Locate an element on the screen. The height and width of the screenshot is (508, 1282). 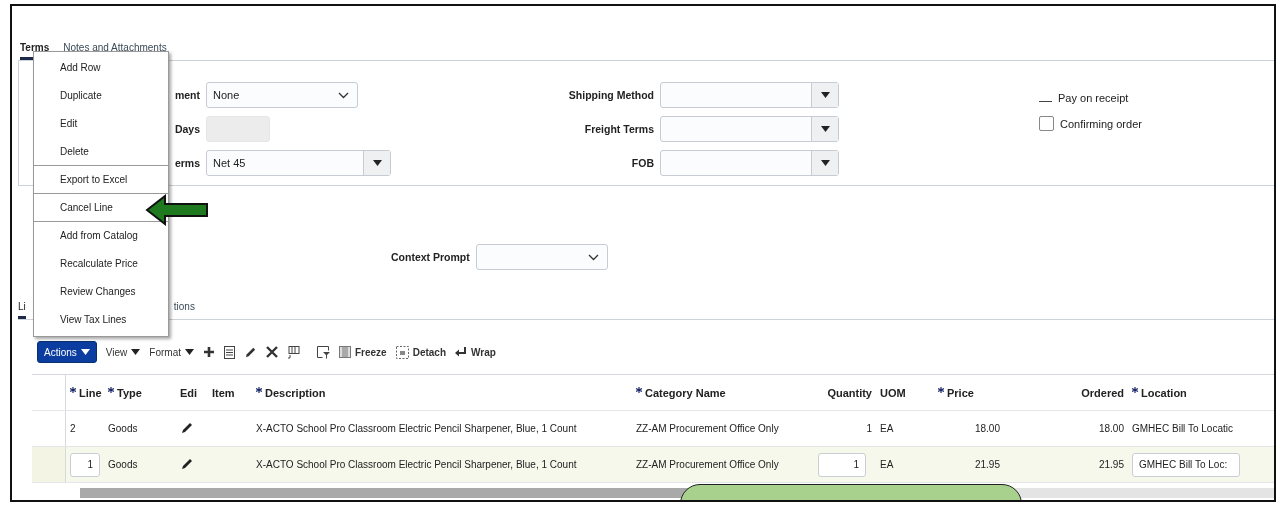
menu-item: View Tax Lines is located at coordinates (93, 319).